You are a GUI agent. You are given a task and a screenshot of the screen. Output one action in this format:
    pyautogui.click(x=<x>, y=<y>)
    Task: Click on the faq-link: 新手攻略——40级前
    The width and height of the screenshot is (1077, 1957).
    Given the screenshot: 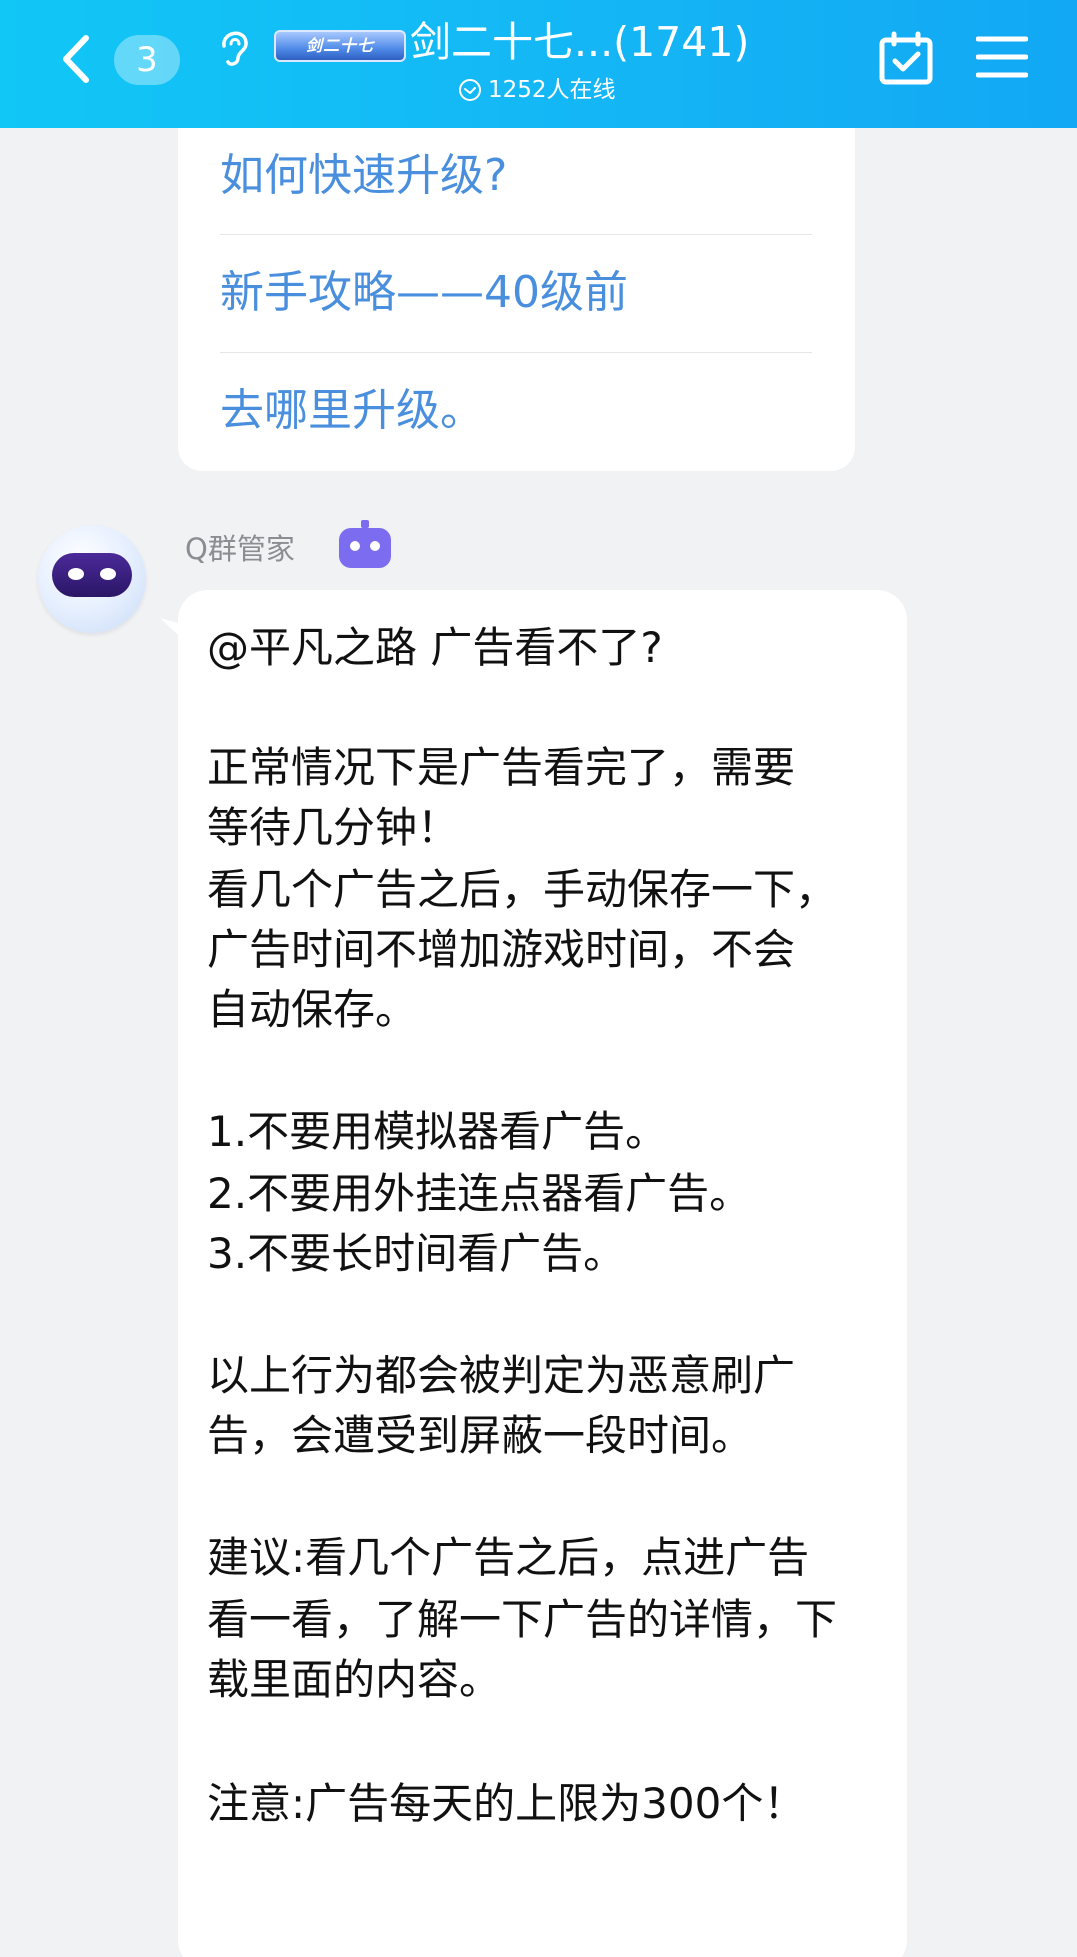 What is the action you would take?
    pyautogui.click(x=516, y=293)
    